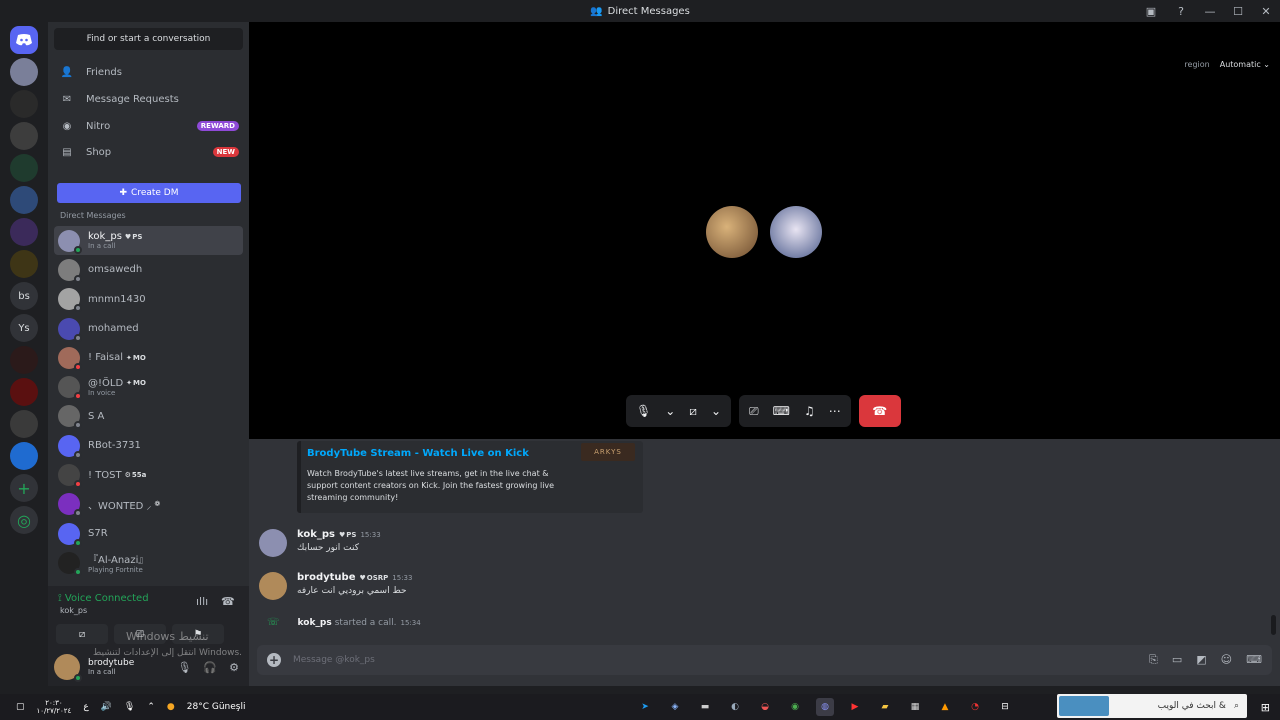 The image size is (1280, 720). Describe the element at coordinates (705, 707) in the screenshot. I see `terminal-icon: ▬` at that location.